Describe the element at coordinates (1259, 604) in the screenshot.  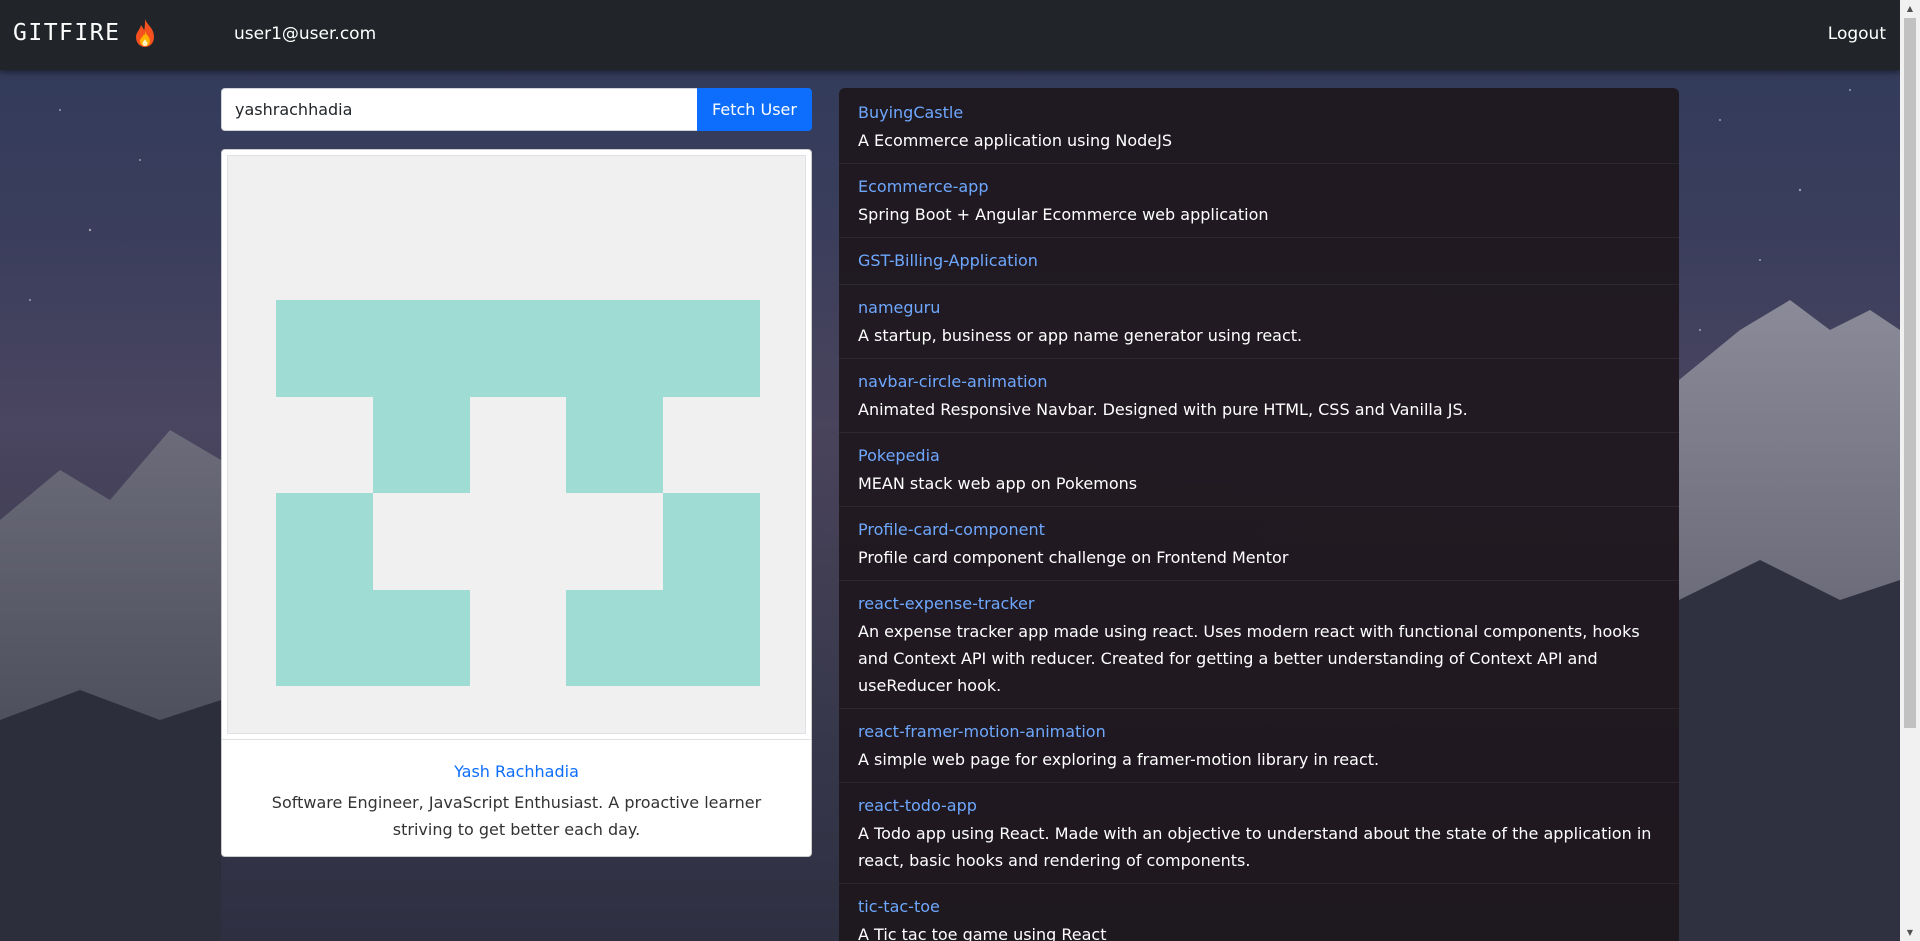
I see `repo-link: react-expense-tracker` at that location.